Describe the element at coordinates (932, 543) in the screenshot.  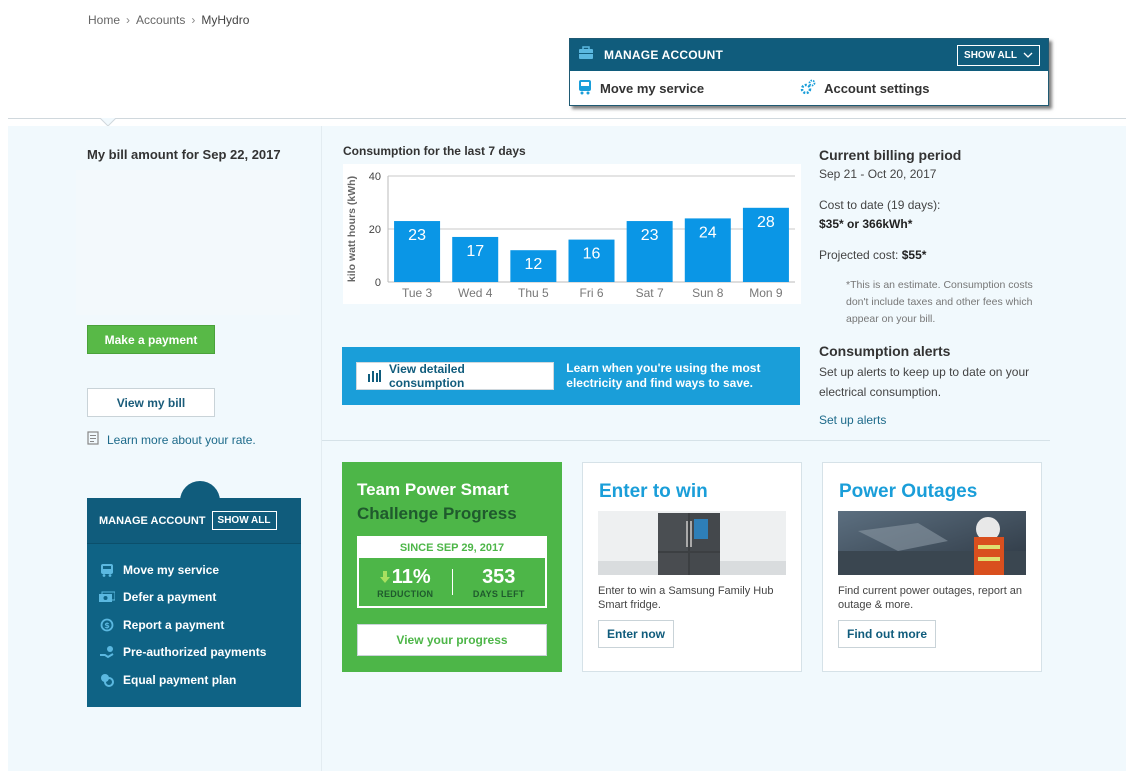
I see `lineworker-image` at that location.